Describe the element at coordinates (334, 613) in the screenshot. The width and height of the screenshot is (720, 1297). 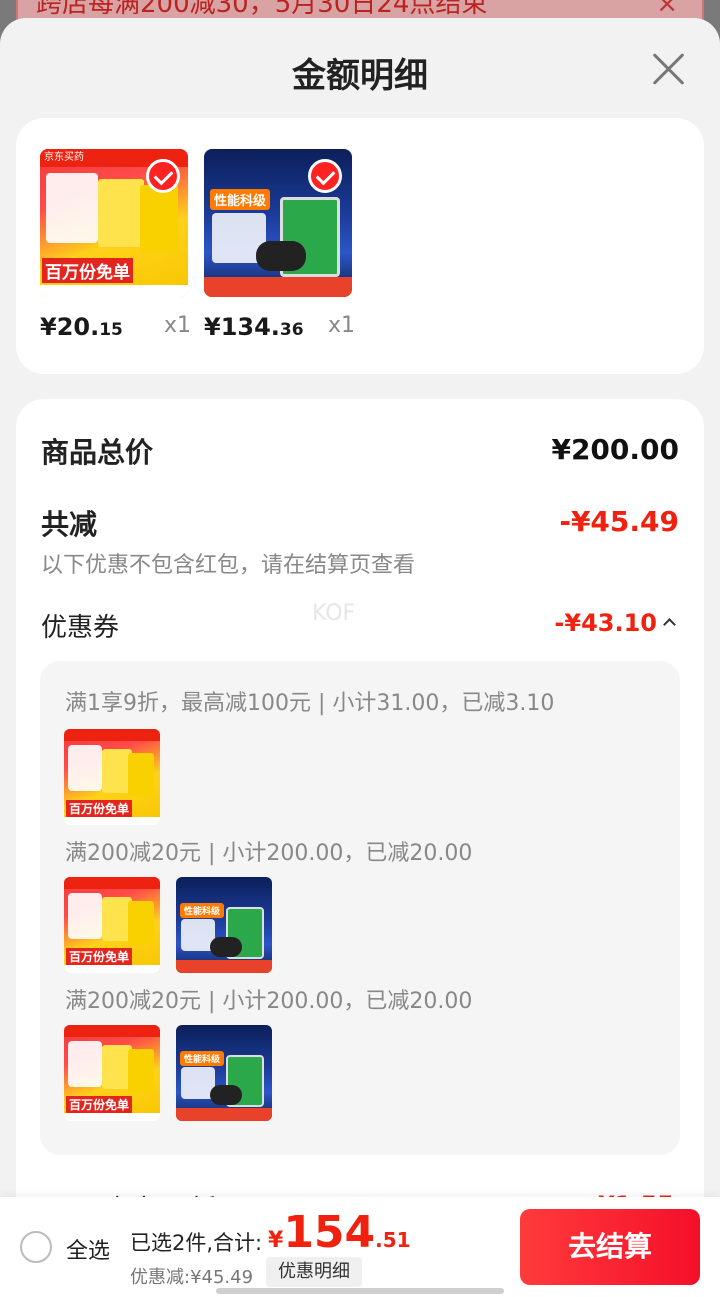
I see `watermark-text: KOF` at that location.